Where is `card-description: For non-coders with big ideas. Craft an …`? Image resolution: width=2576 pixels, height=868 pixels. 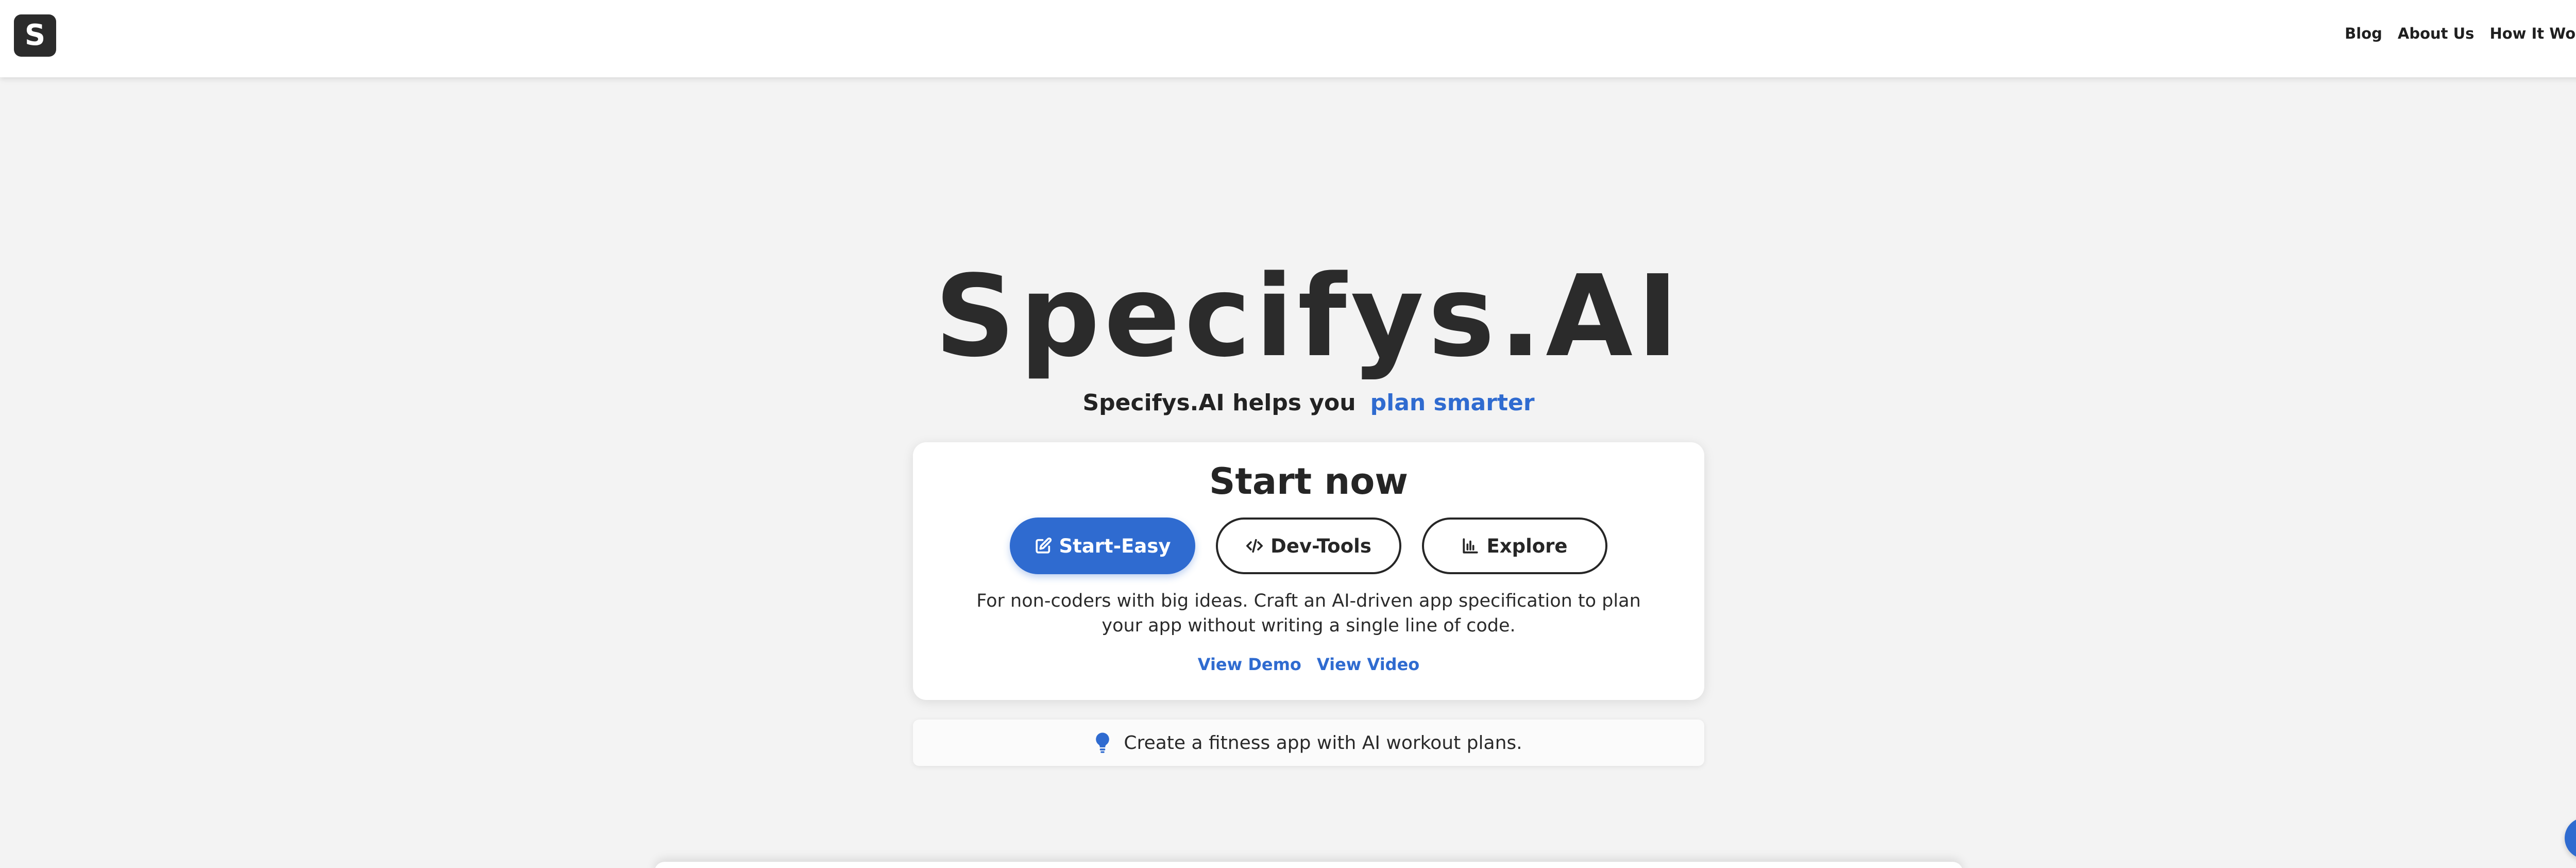
card-description: For non-coders with big ideas. Craft an … is located at coordinates (1308, 614).